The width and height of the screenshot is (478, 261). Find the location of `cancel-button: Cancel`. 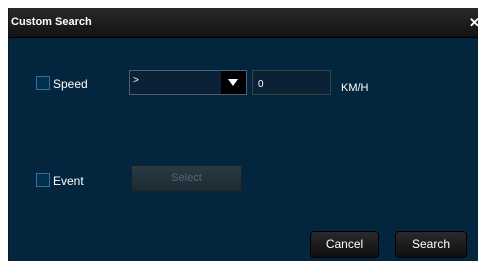

cancel-button: Cancel is located at coordinates (344, 244).